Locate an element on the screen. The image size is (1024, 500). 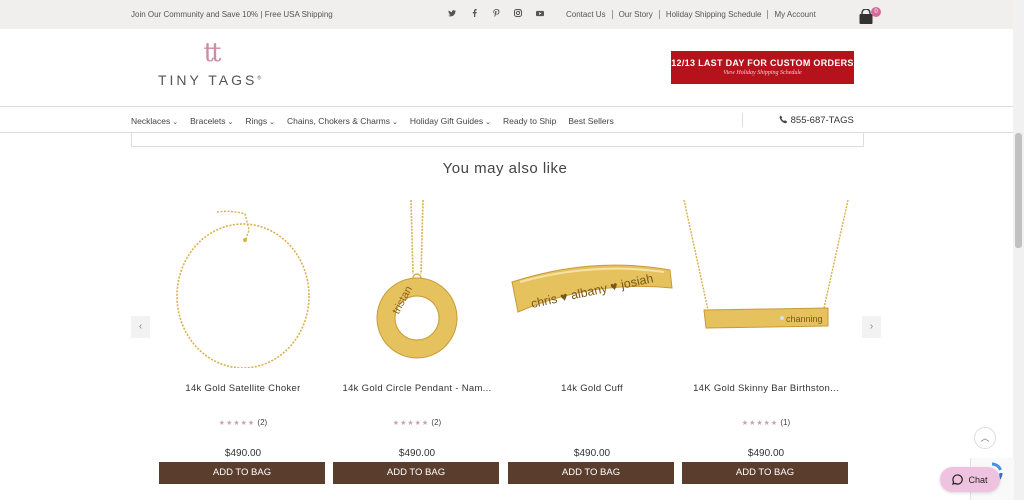
cart-button: 0 is located at coordinates (869, 16).